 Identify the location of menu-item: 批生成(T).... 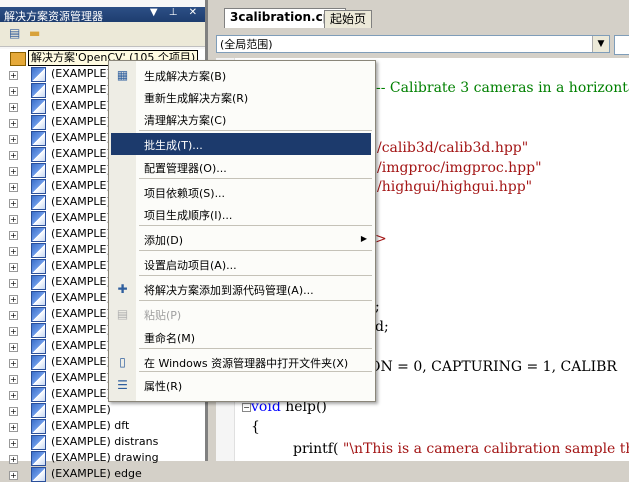
(241, 144).